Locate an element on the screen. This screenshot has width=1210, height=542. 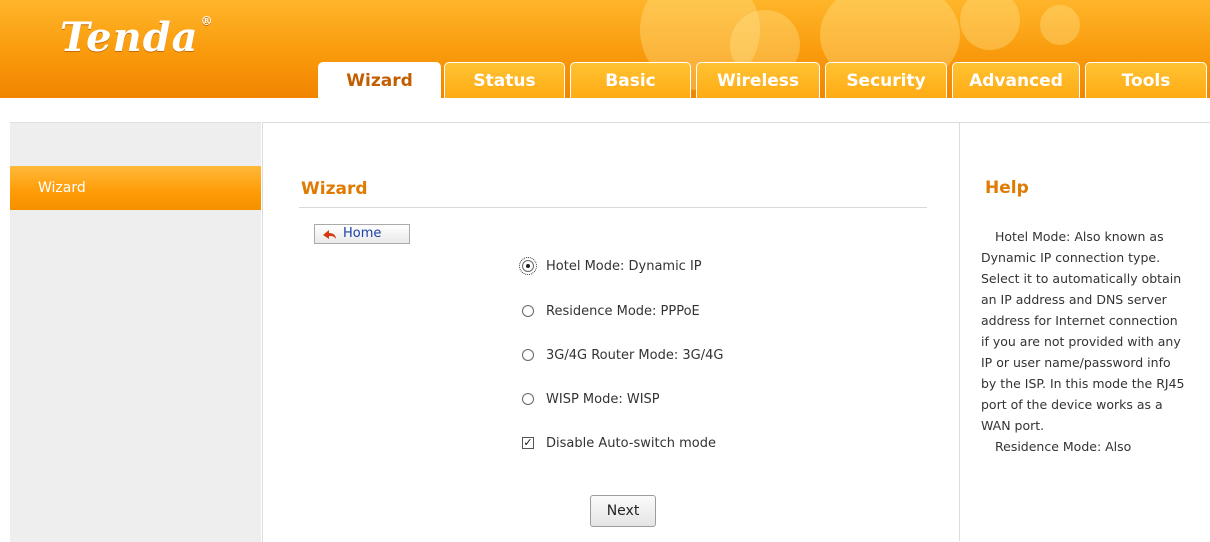
tab-wizard: Wizard is located at coordinates (379, 80).